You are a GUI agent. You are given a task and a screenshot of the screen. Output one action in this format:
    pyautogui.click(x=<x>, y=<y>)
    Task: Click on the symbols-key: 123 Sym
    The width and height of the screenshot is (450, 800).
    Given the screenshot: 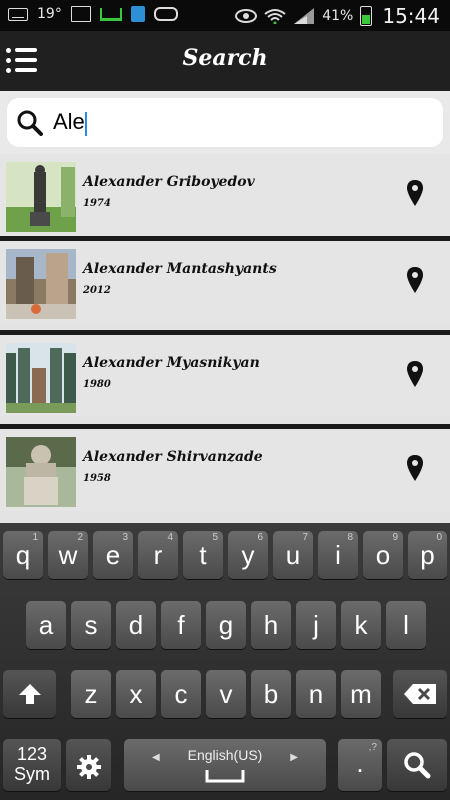 What is the action you would take?
    pyautogui.click(x=32, y=765)
    